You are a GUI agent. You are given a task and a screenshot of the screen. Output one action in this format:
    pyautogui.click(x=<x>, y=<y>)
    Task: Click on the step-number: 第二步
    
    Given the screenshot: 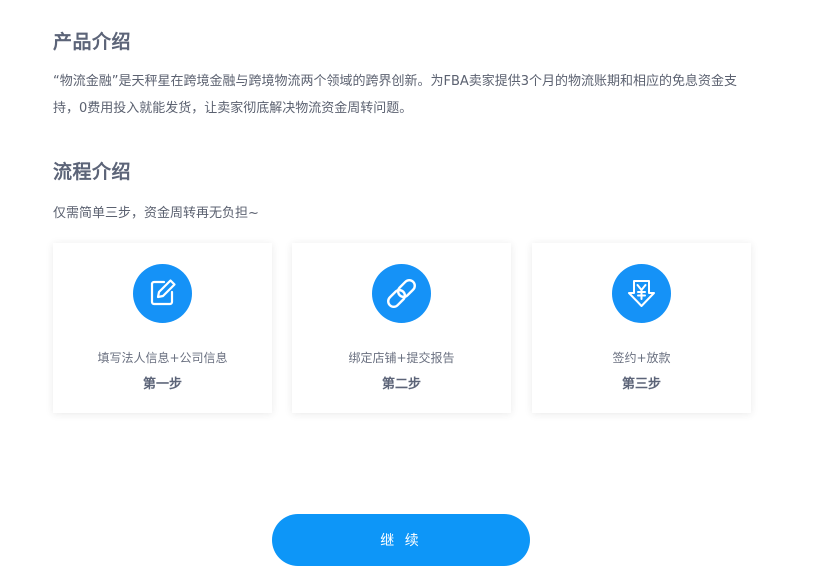 What is the action you would take?
    pyautogui.click(x=401, y=384)
    